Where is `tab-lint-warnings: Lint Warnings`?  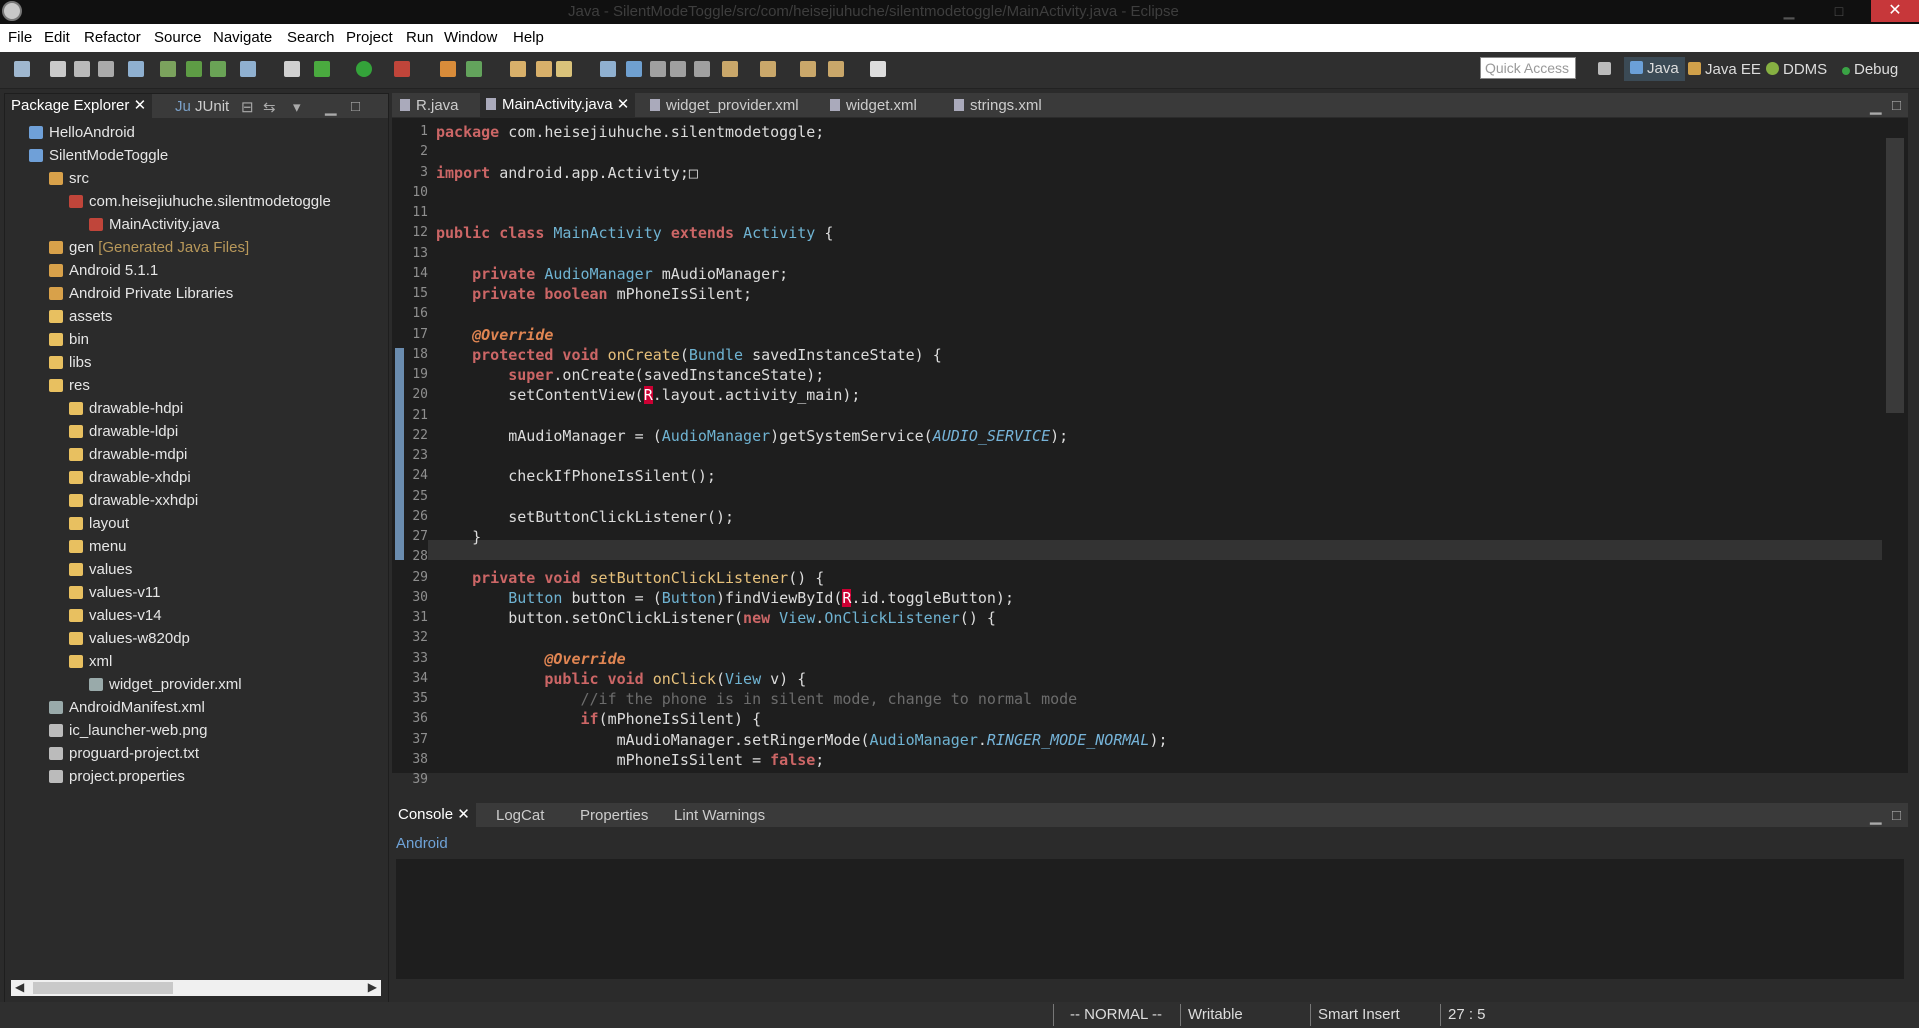 tab-lint-warnings: Lint Warnings is located at coordinates (719, 815).